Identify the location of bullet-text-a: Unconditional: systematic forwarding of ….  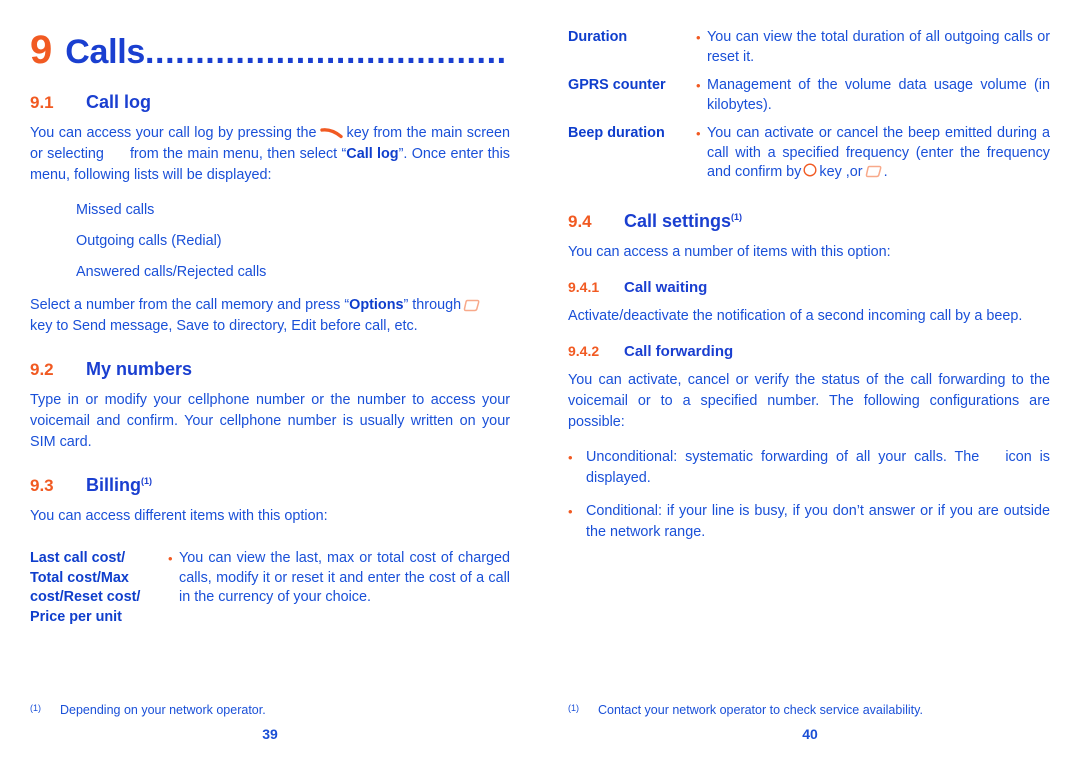
(783, 456).